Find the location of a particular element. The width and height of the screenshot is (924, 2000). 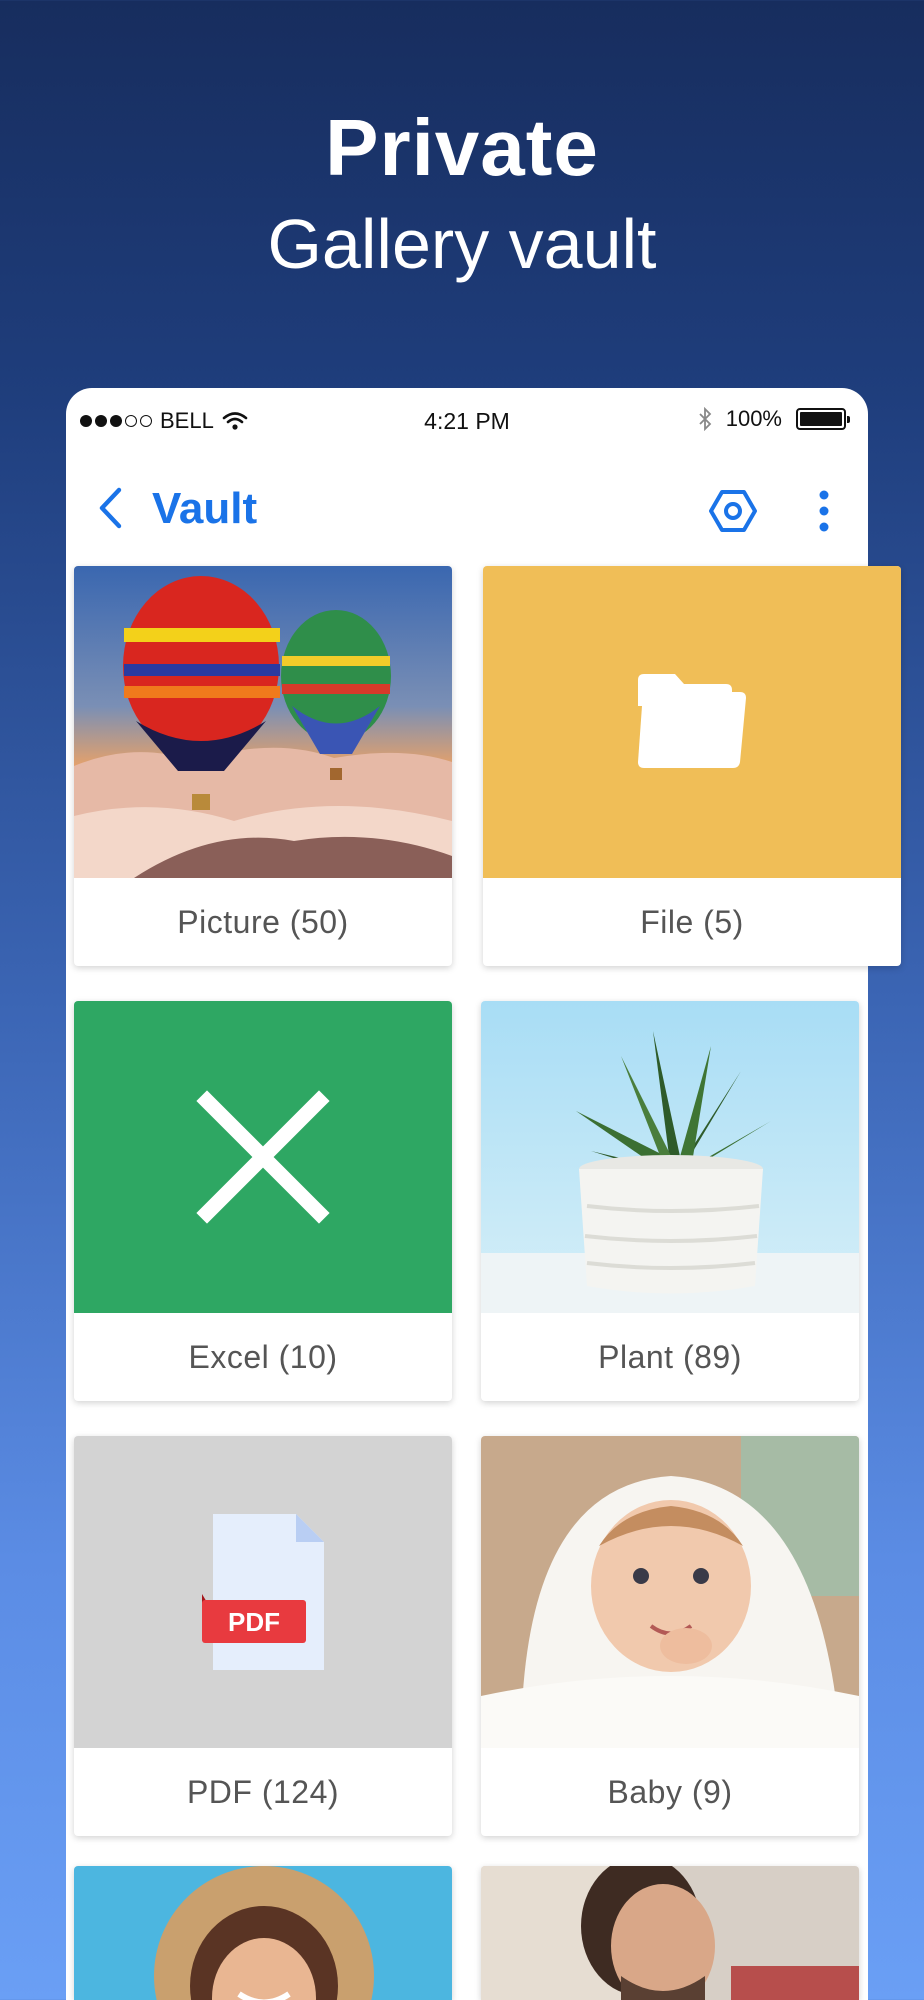

back-button is located at coordinates (110, 508).